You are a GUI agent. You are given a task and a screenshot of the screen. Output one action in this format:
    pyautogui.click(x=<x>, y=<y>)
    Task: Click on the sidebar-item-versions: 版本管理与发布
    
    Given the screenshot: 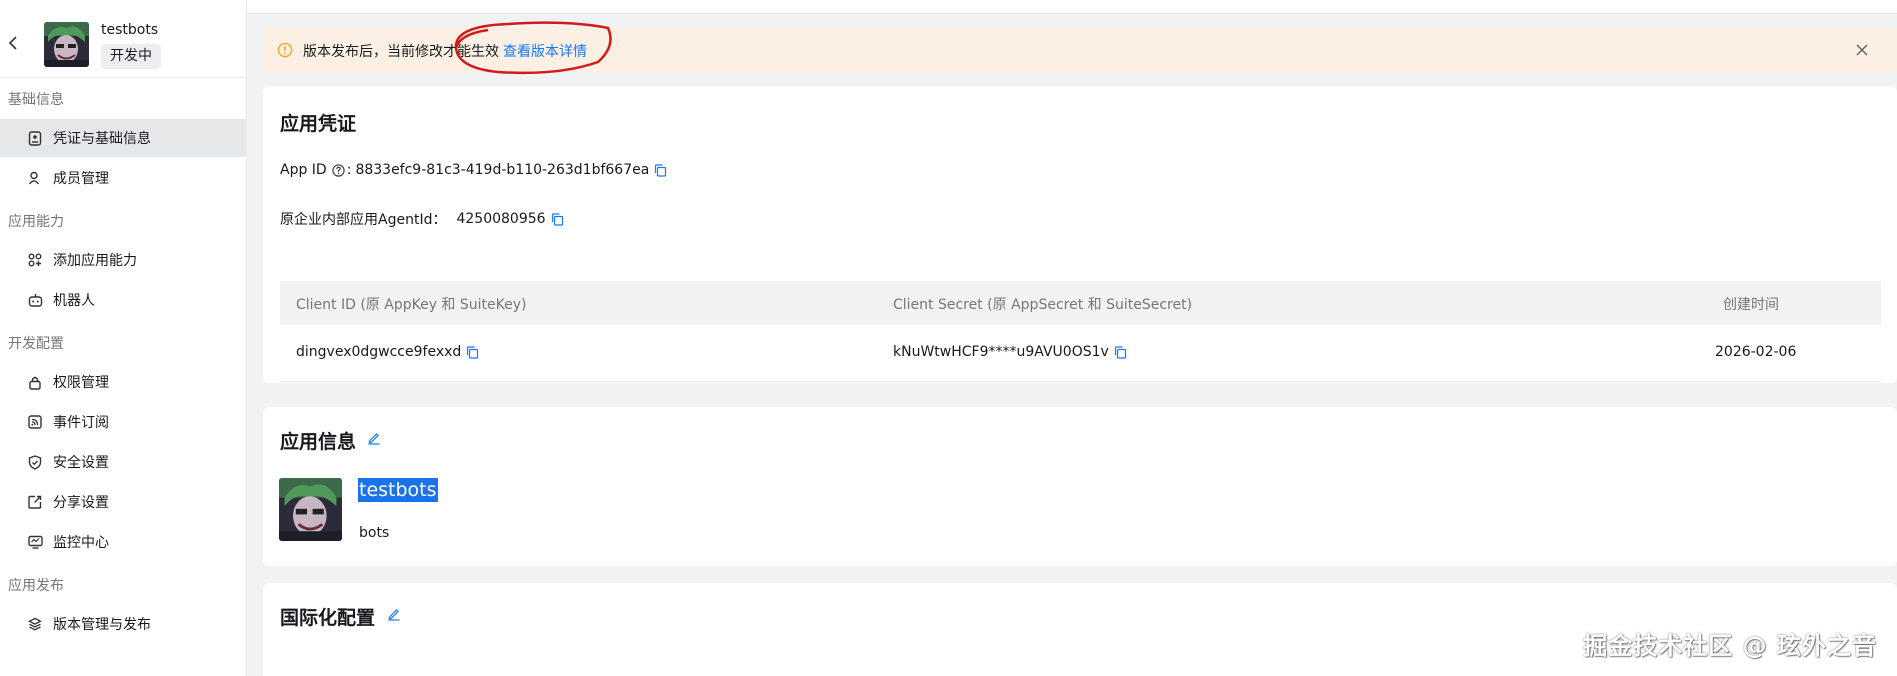 What is the action you would take?
    pyautogui.click(x=123, y=624)
    